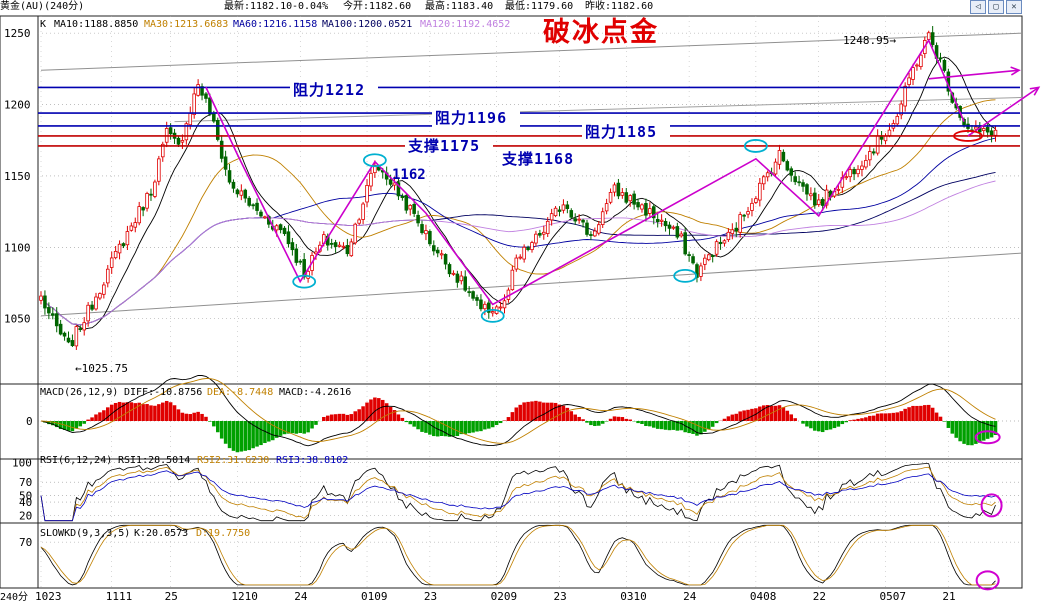 The width and height of the screenshot is (1042, 606). I want to click on rsi-tick-label: 20, so click(25, 515).